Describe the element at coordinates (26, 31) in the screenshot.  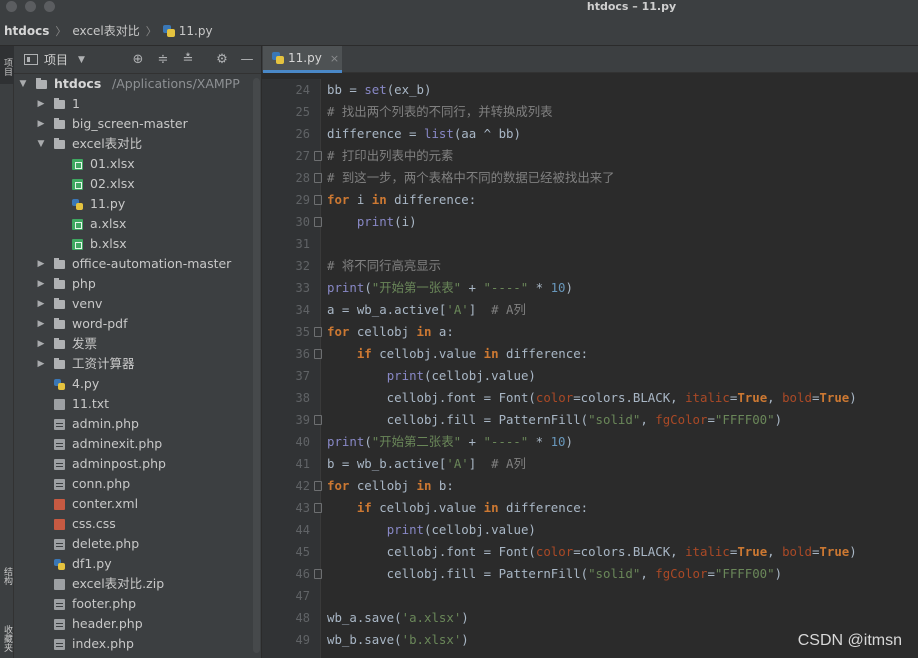
I see `breadcrumb-root: htdocs` at that location.